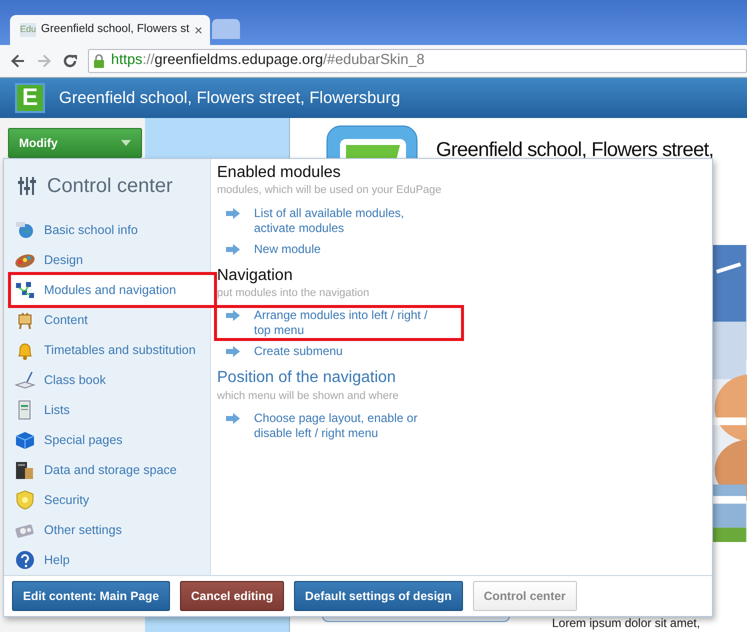 Image resolution: width=747 pixels, height=632 pixels. Describe the element at coordinates (111, 560) in the screenshot. I see `sidebar-item: Help` at that location.